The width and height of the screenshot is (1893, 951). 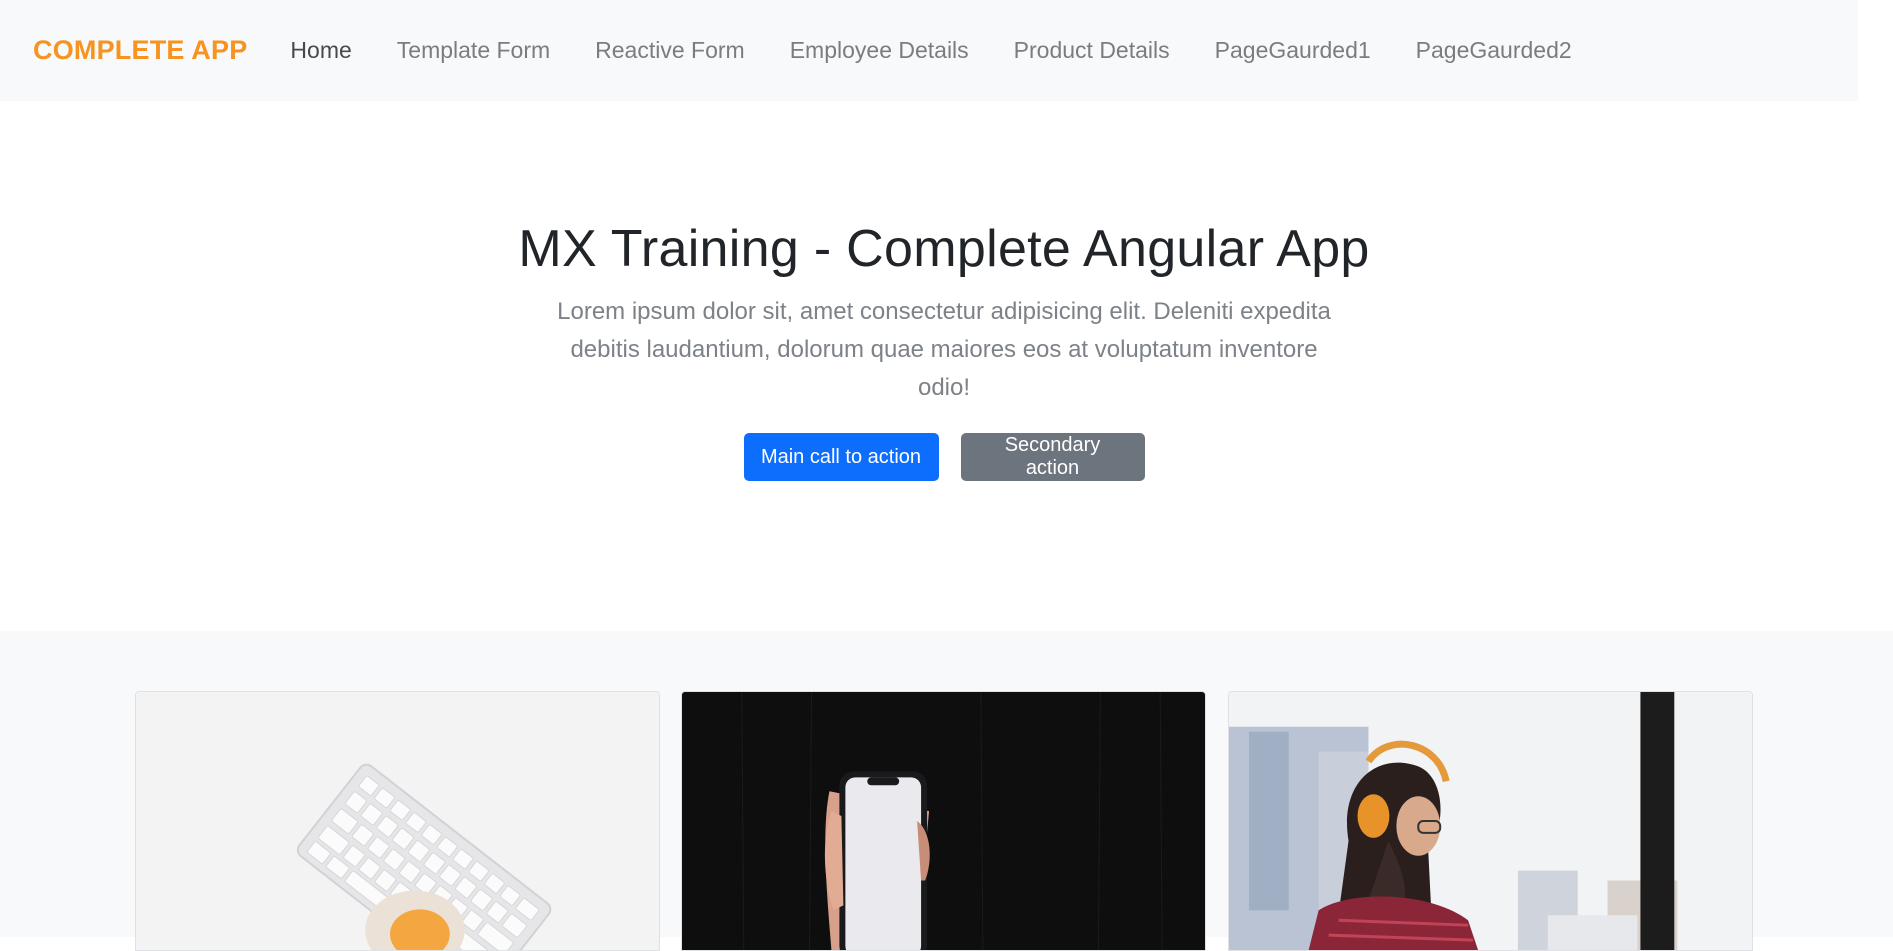 I want to click on card-keyboard, so click(x=397, y=821).